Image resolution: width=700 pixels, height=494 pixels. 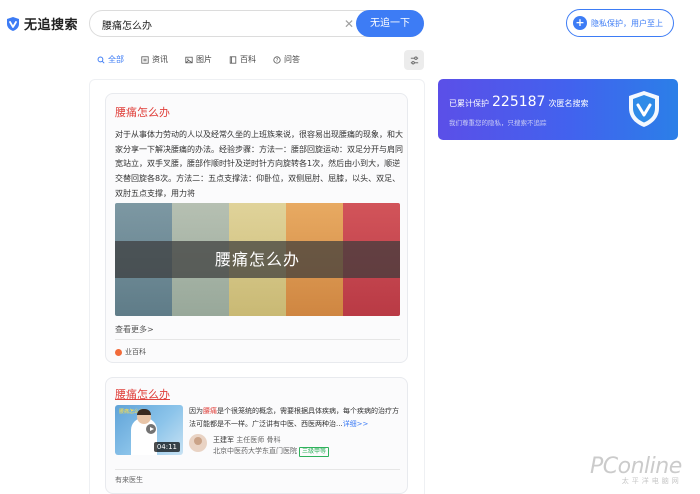 I want to click on shield-v-logo-icon, so click(x=13, y=23).